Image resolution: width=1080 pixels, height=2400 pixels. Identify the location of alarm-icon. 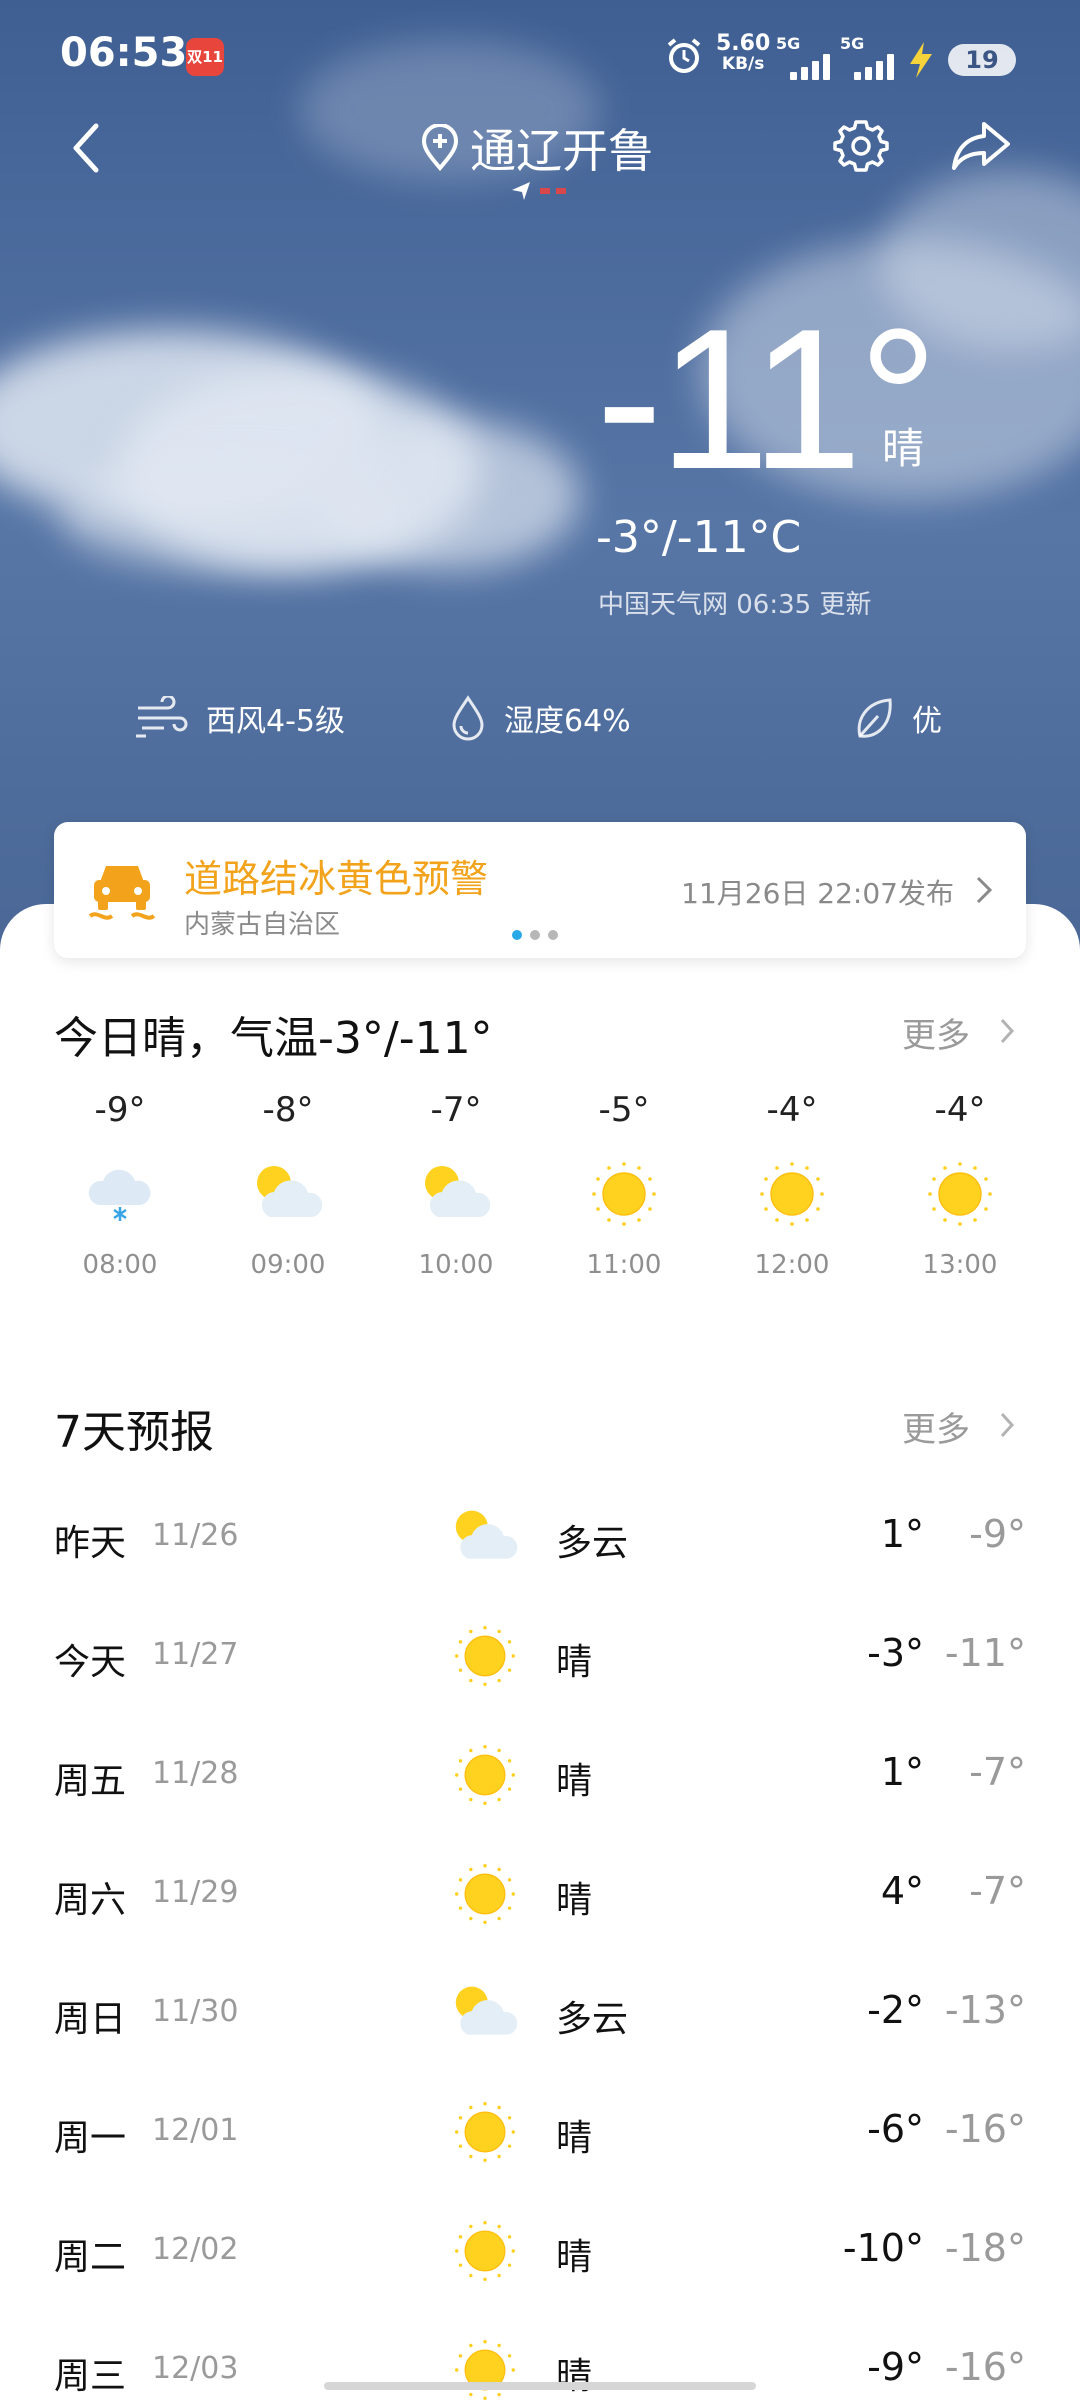
(684, 55).